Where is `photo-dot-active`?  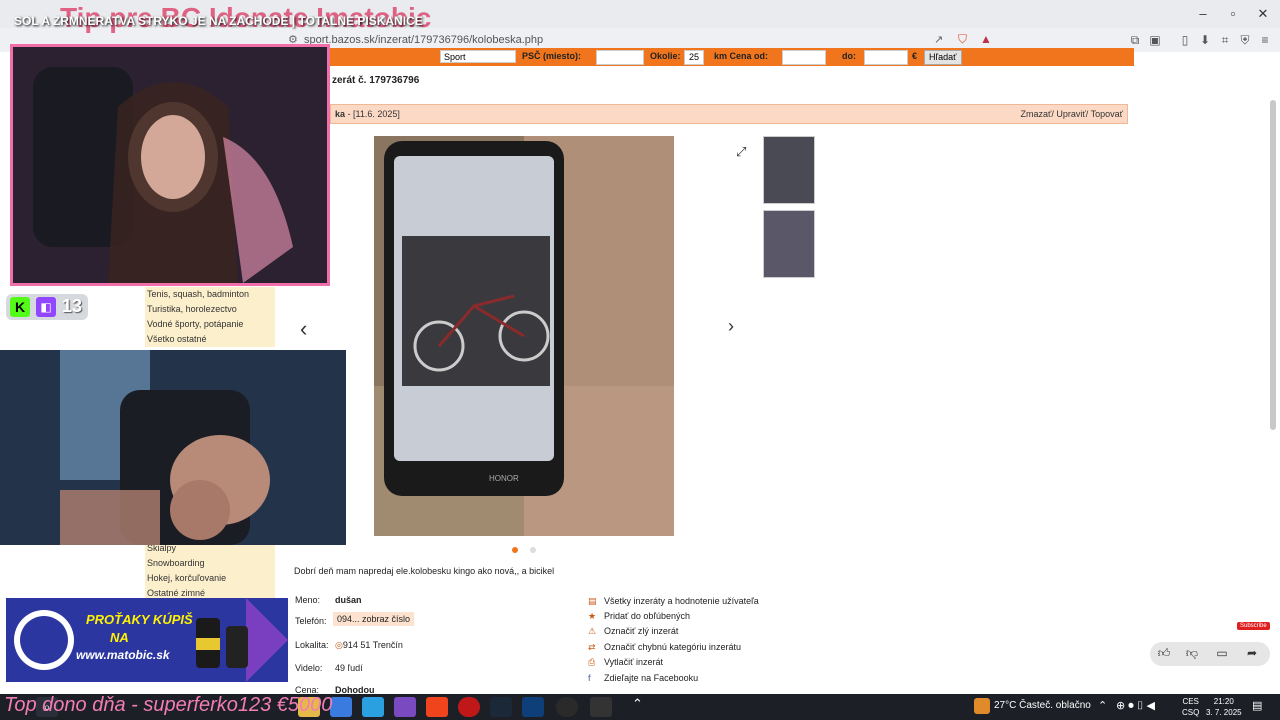 photo-dot-active is located at coordinates (515, 550).